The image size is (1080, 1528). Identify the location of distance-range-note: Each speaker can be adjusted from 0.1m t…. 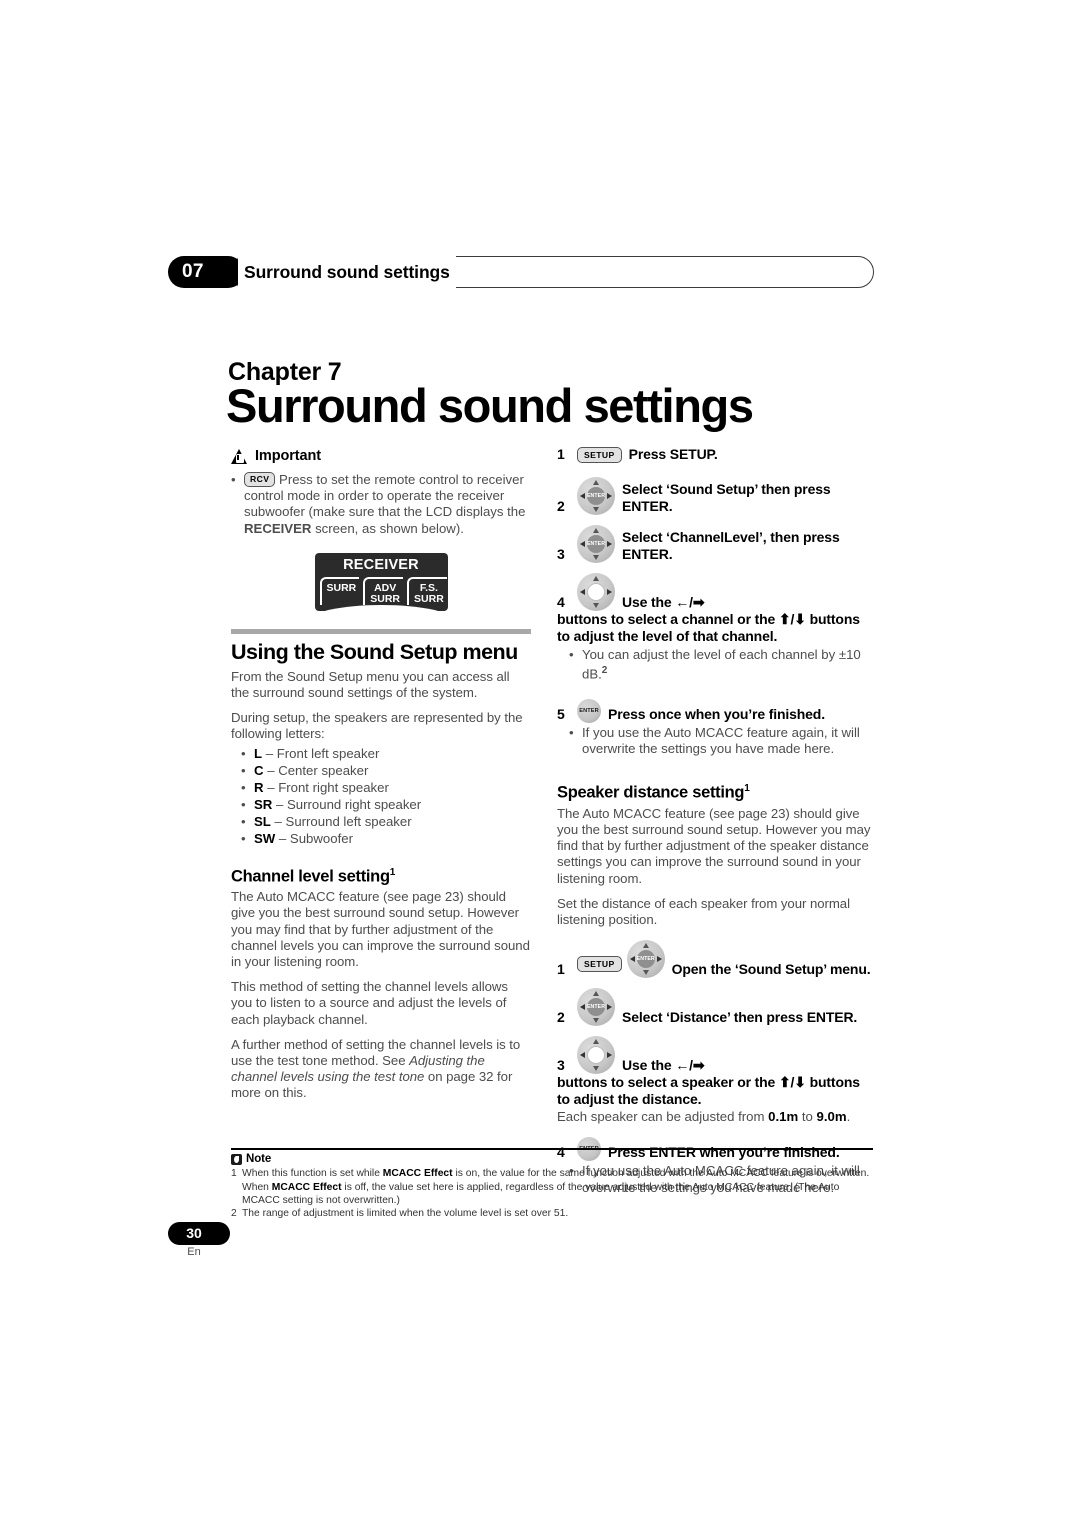
(715, 1117).